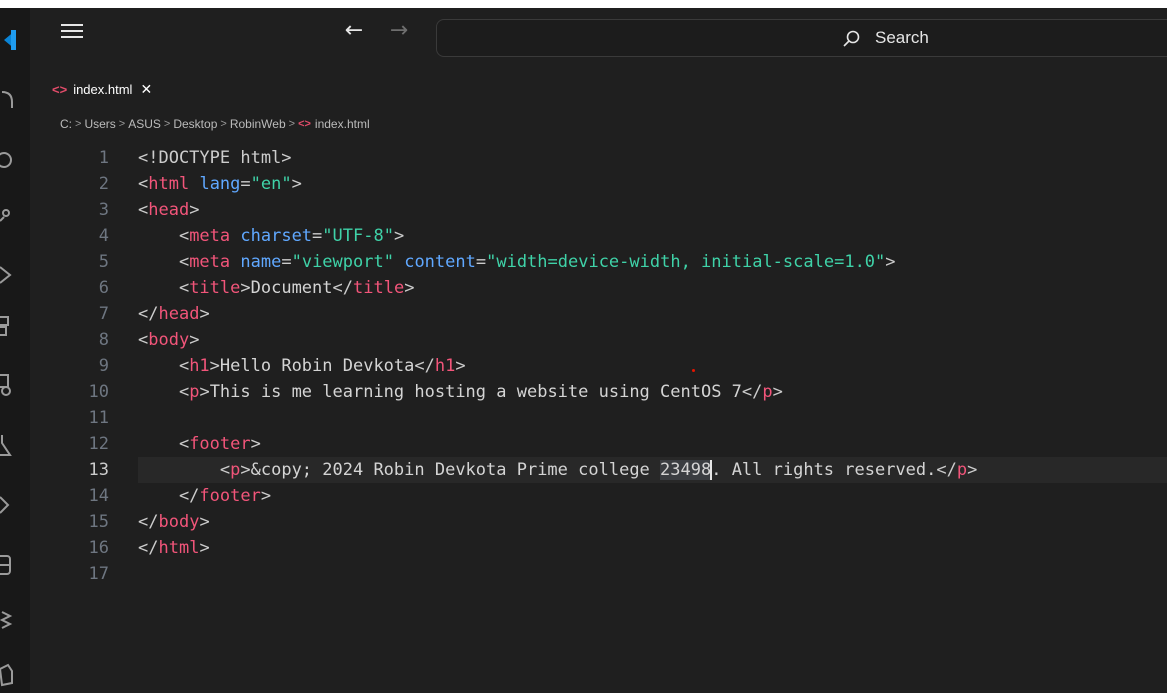  Describe the element at coordinates (144, 124) in the screenshot. I see `breadcrumb-item-asus: ASUS` at that location.